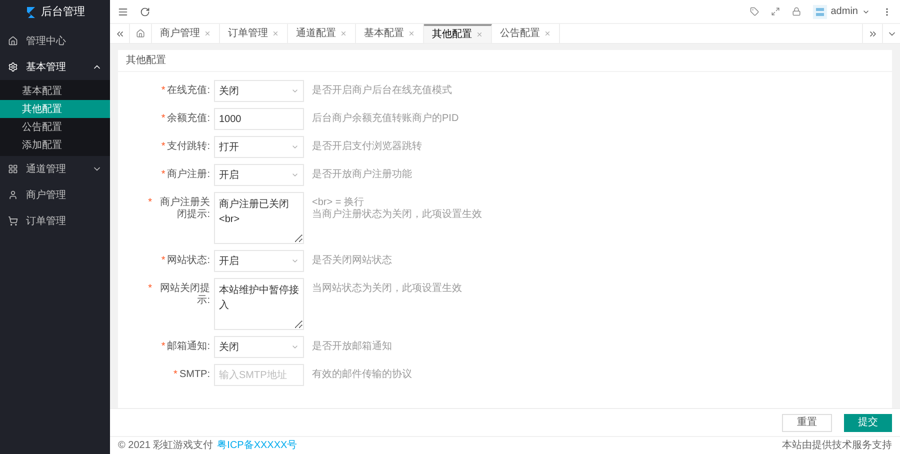 The width and height of the screenshot is (900, 454). I want to click on field-label: 网站状态:, so click(188, 261).